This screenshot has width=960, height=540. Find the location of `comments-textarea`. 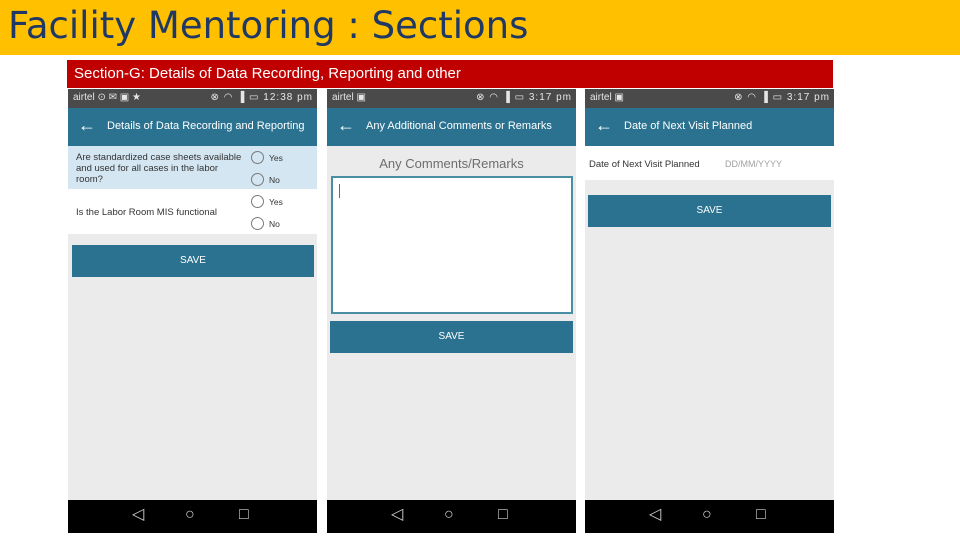

comments-textarea is located at coordinates (452, 245).